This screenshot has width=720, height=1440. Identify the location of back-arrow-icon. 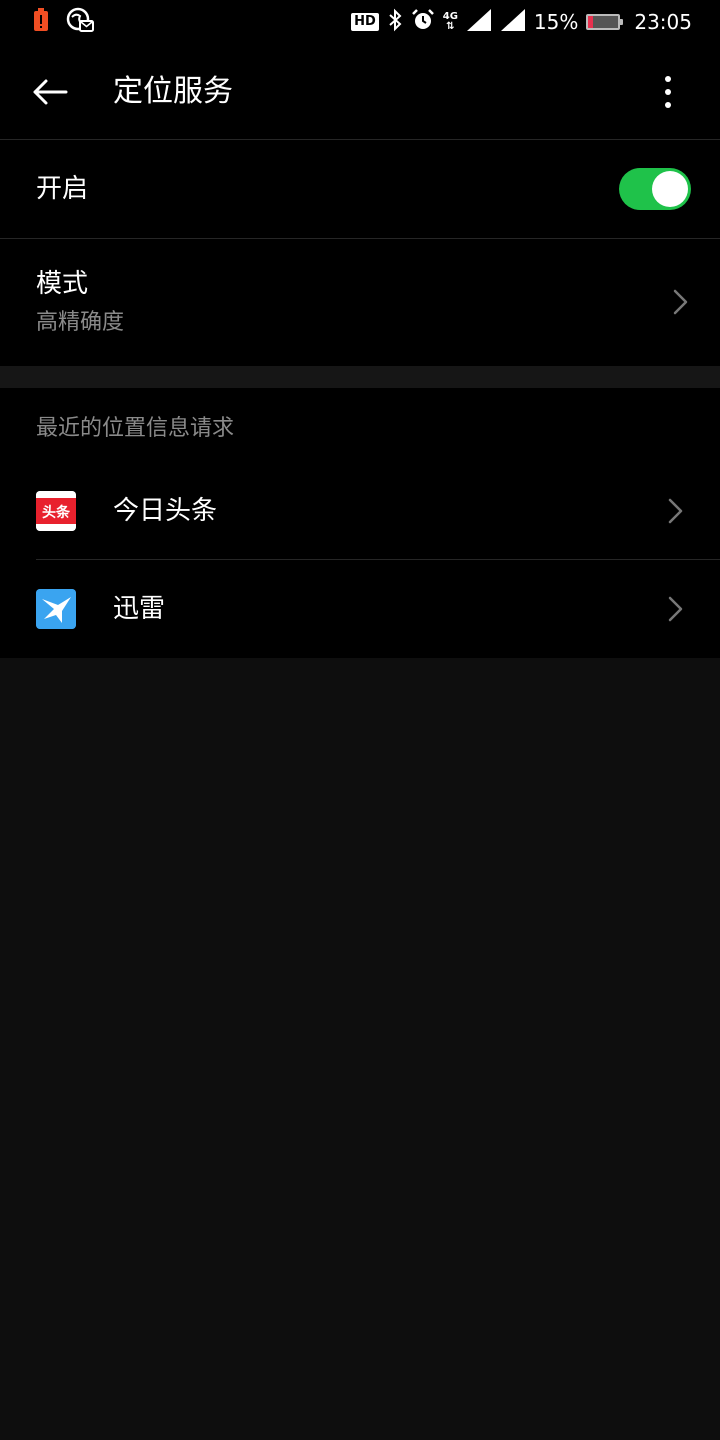
(50, 92).